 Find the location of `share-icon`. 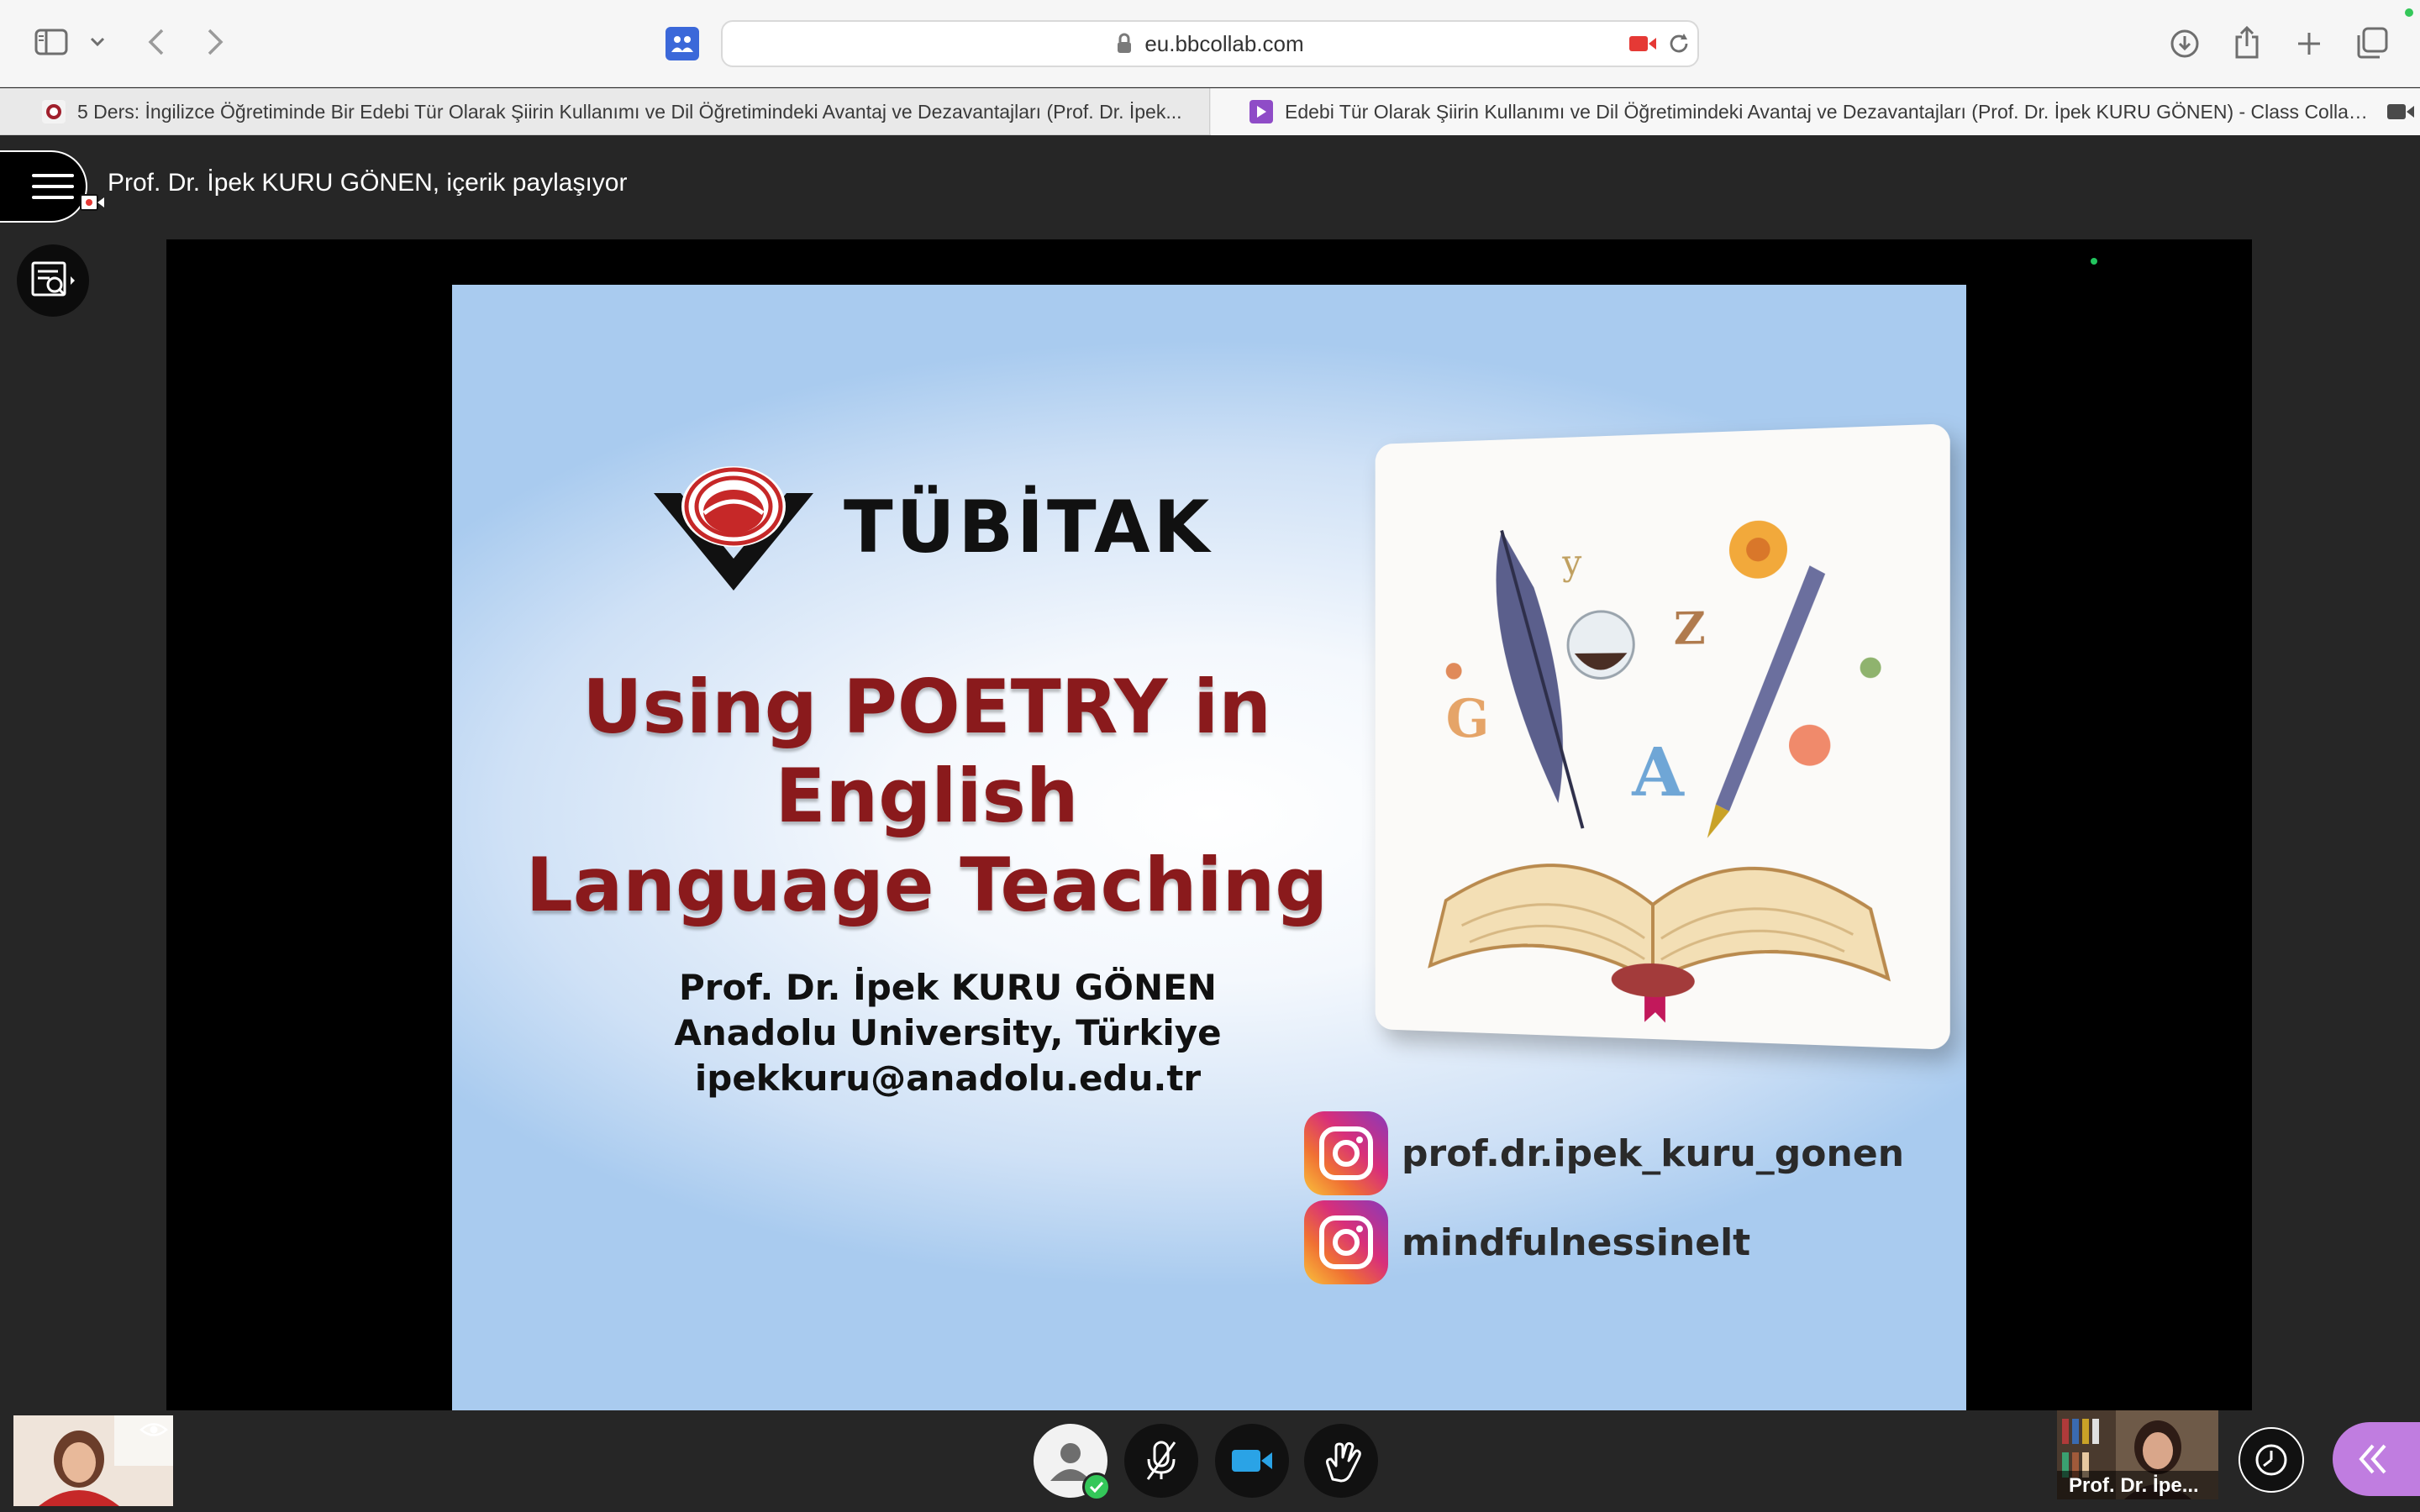

share-icon is located at coordinates (2247, 42).